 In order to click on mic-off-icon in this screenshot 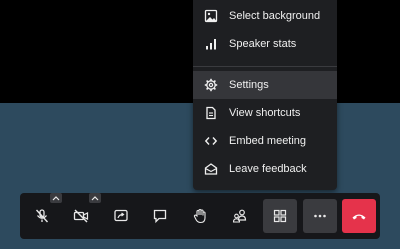, I will do `click(42, 216)`.